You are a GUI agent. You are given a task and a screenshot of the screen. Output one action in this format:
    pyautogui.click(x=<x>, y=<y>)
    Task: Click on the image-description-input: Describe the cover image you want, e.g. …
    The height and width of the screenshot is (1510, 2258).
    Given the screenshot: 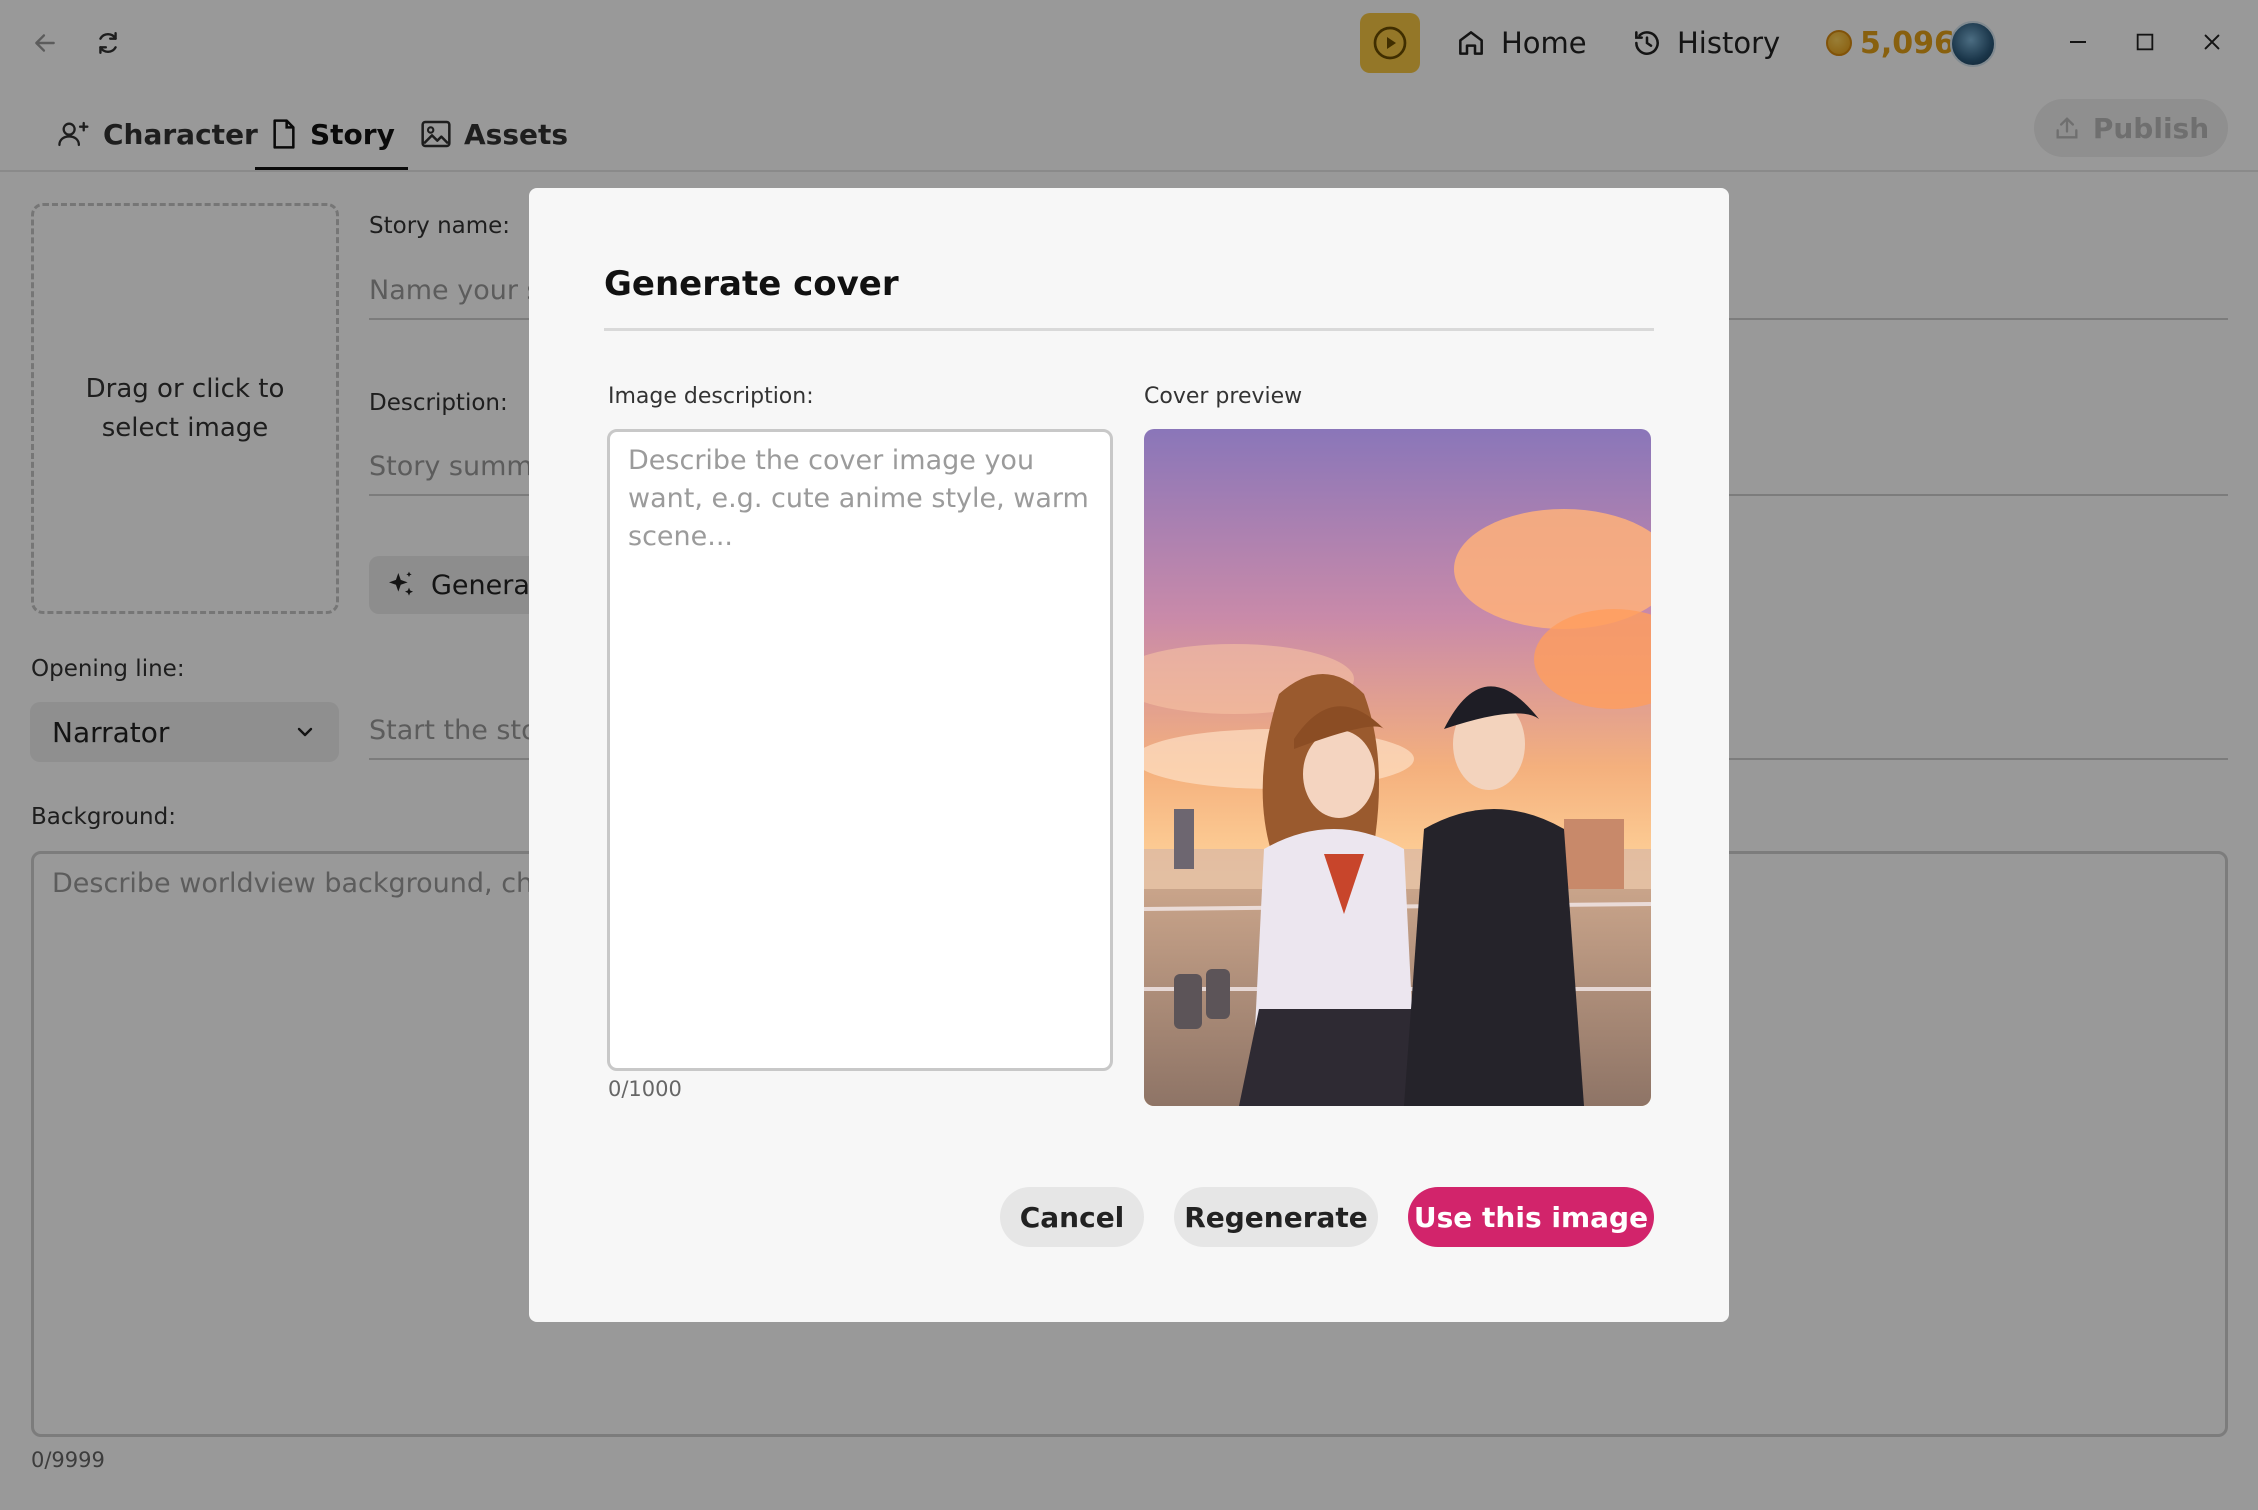 What is the action you would take?
    pyautogui.click(x=860, y=750)
    